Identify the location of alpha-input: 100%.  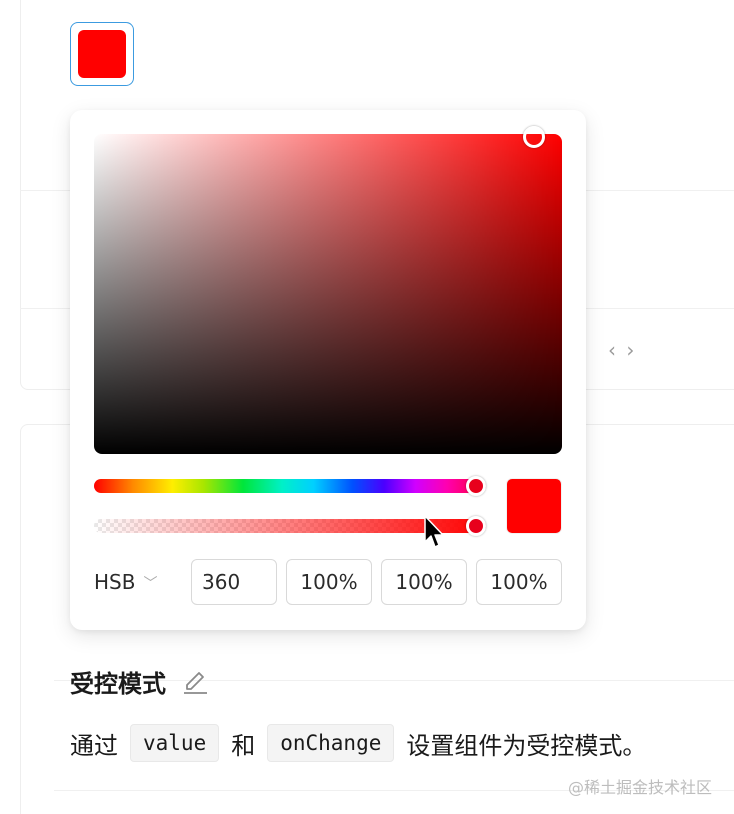
(519, 582).